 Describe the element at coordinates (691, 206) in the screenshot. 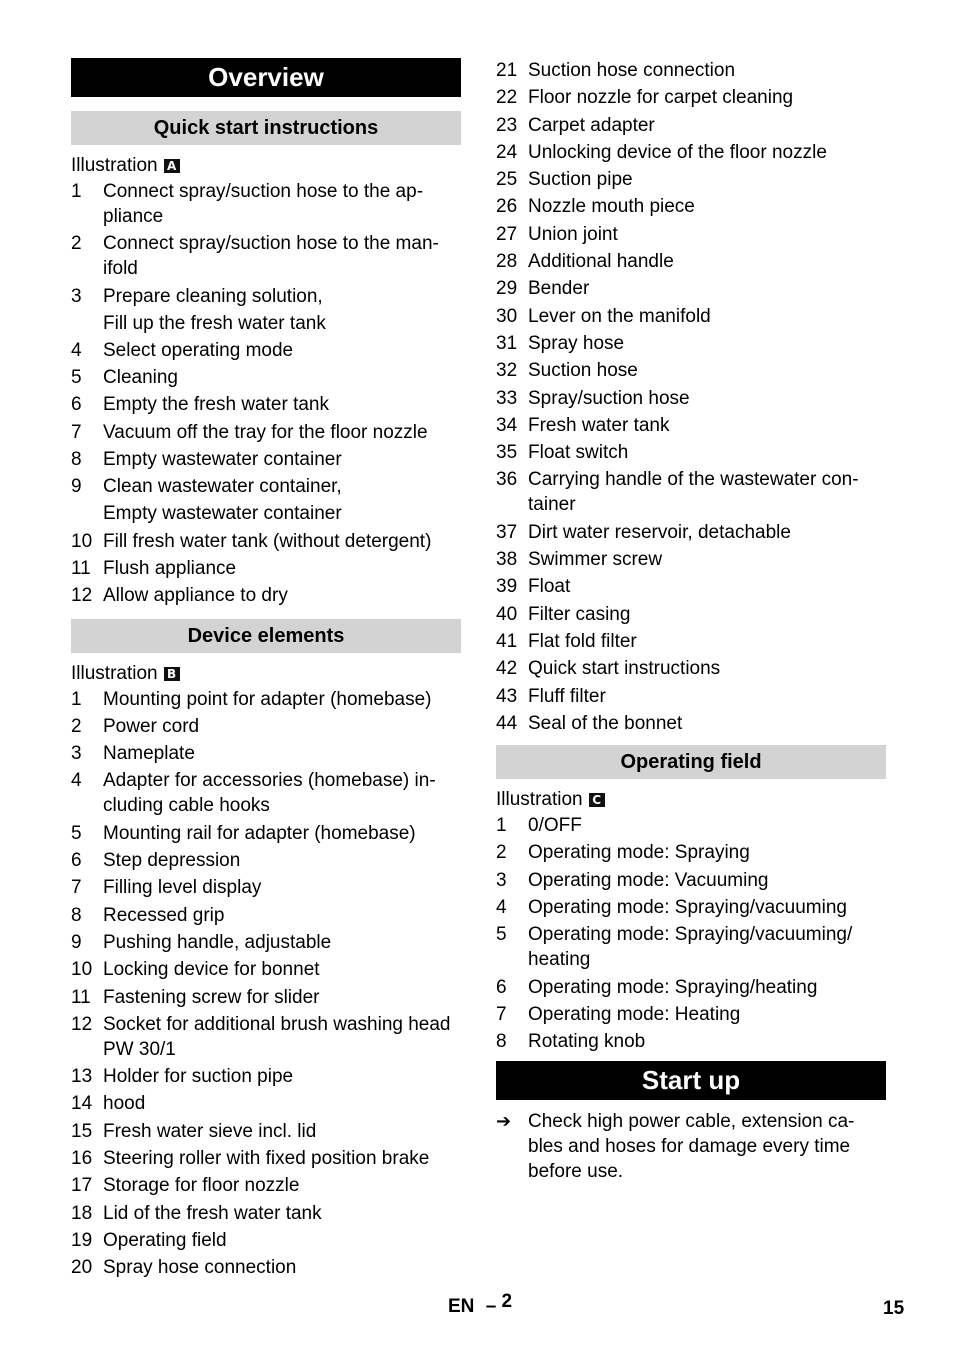

I see `list-item: 26 Nozzle mouth piece` at that location.